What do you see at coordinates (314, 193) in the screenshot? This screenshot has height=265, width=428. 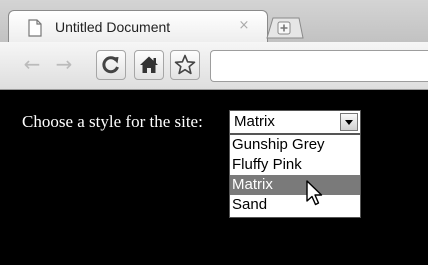 I see `mouse-pointer-icon` at bounding box center [314, 193].